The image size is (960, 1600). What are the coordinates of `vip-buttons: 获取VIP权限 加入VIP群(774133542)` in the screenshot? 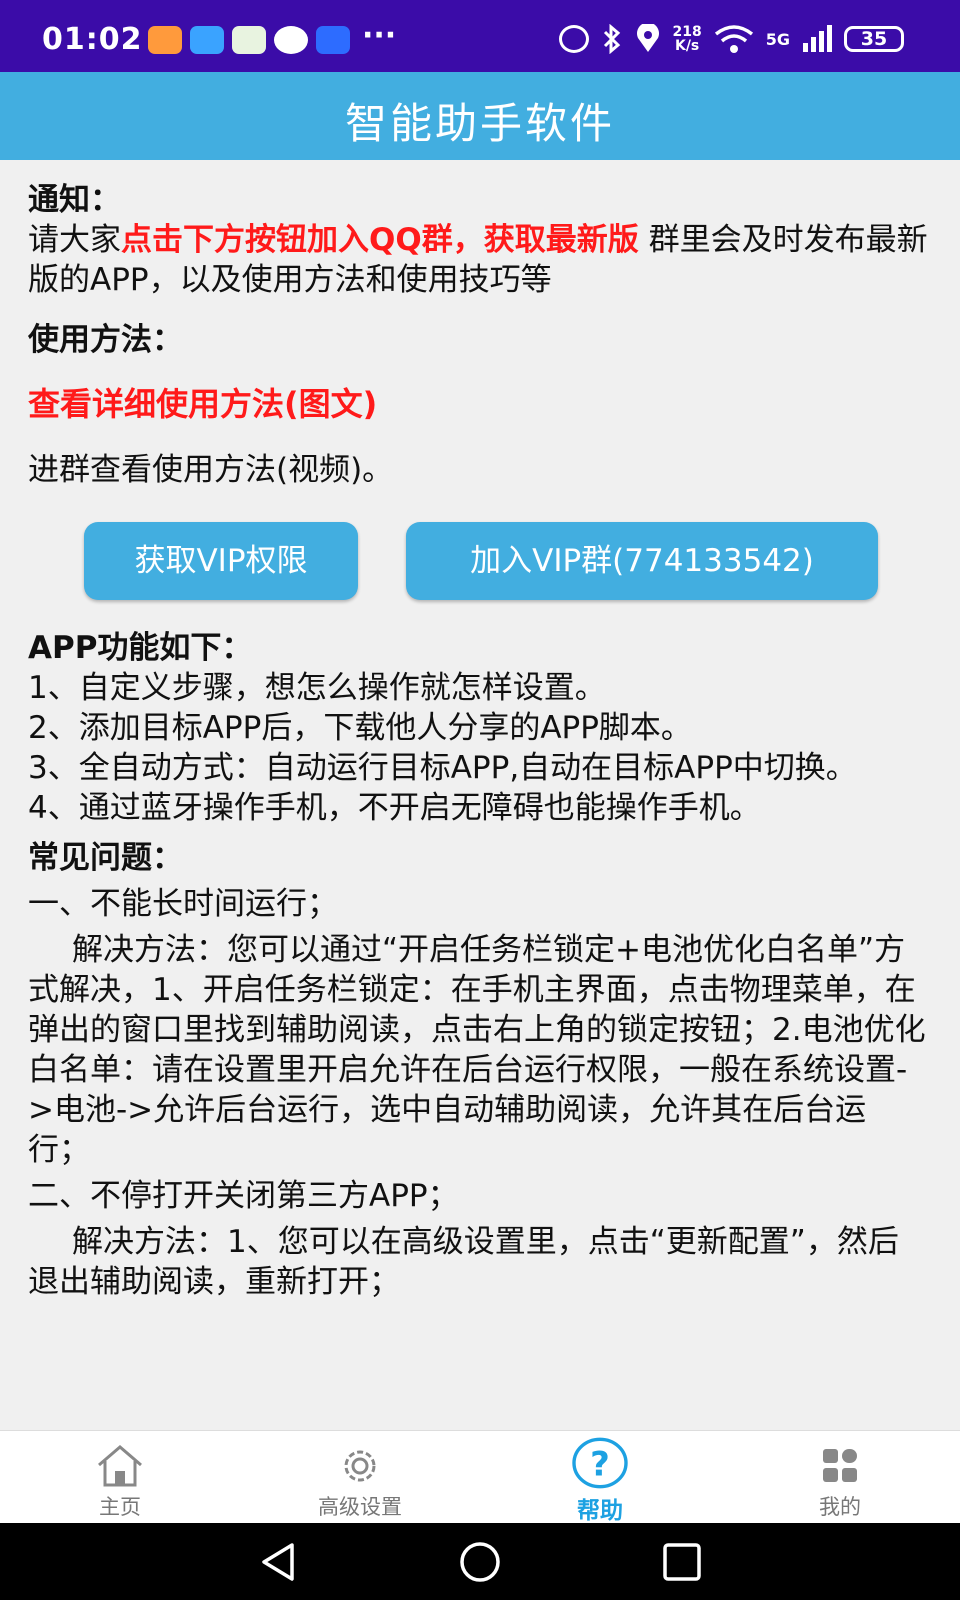 It's located at (478, 567).